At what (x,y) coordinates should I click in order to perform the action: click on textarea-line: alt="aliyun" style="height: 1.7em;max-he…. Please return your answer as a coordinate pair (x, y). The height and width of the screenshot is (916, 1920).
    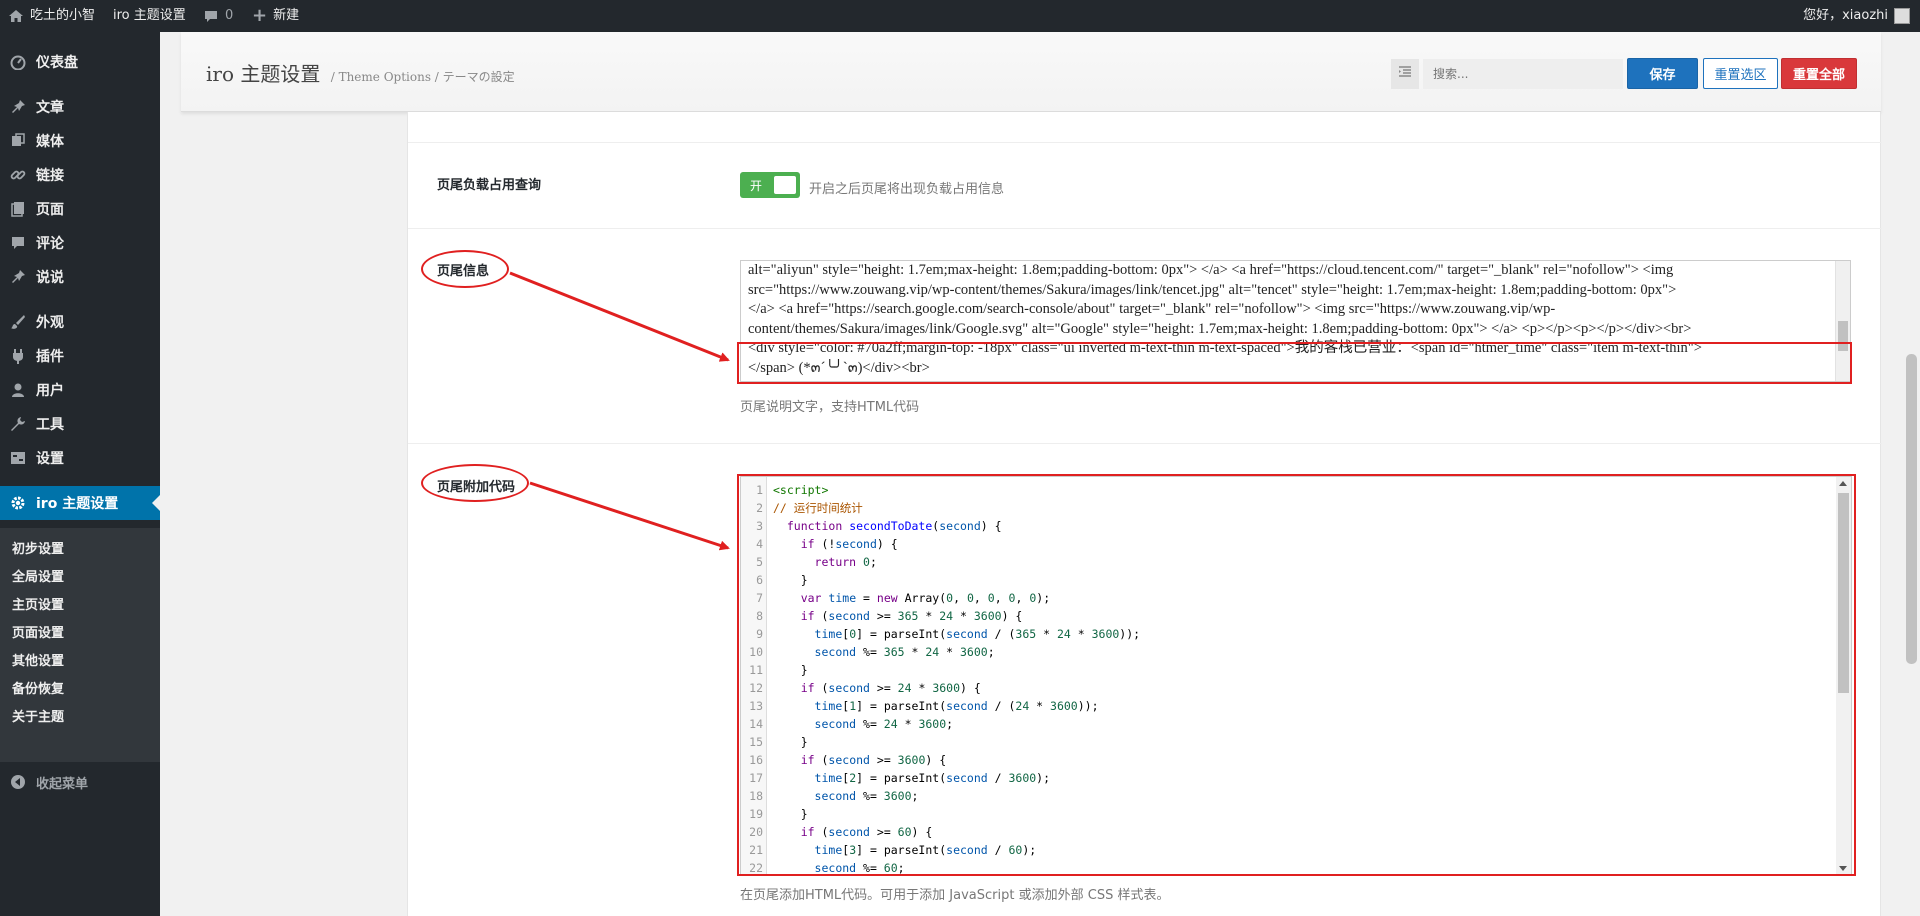
    Looking at the image, I should click on (1211, 270).